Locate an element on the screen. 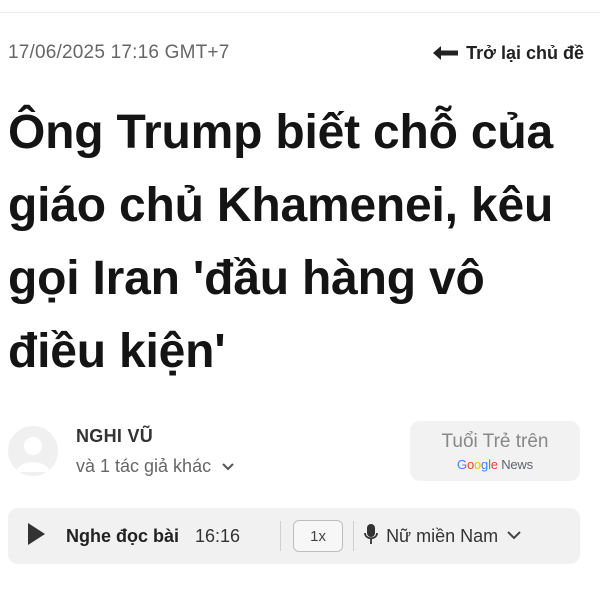 The image size is (600, 600). voice-label: Nữ miền Nam is located at coordinates (442, 535).